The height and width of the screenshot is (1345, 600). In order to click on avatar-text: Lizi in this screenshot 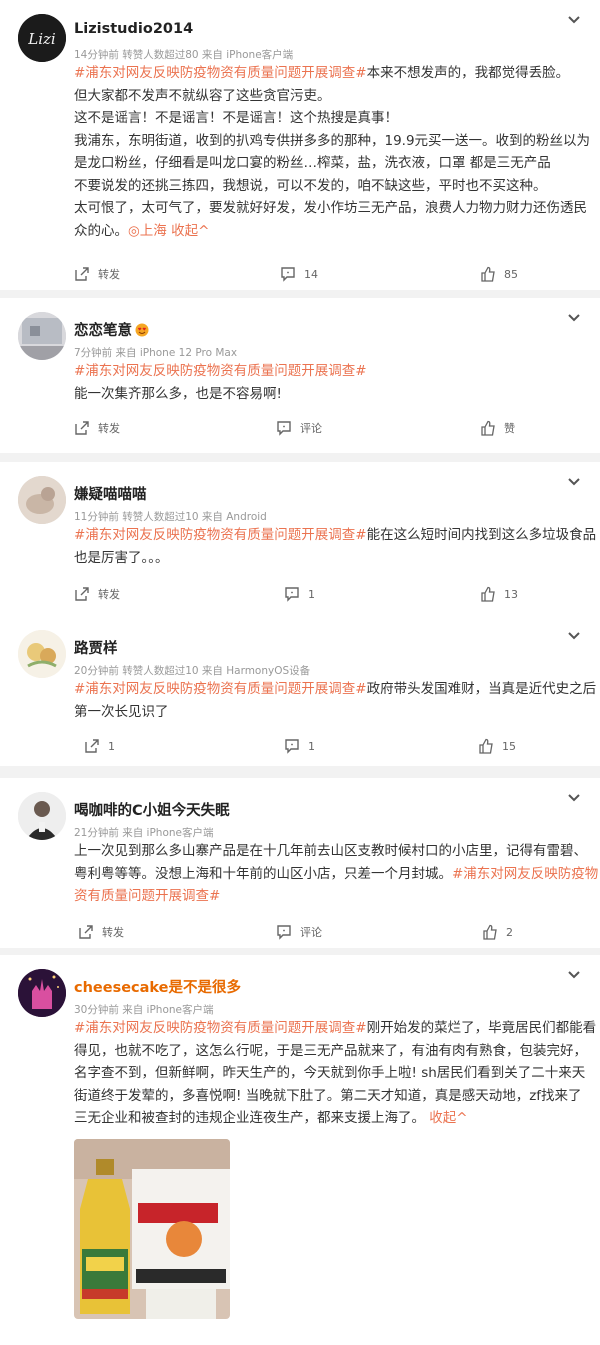, I will do `click(41, 39)`.